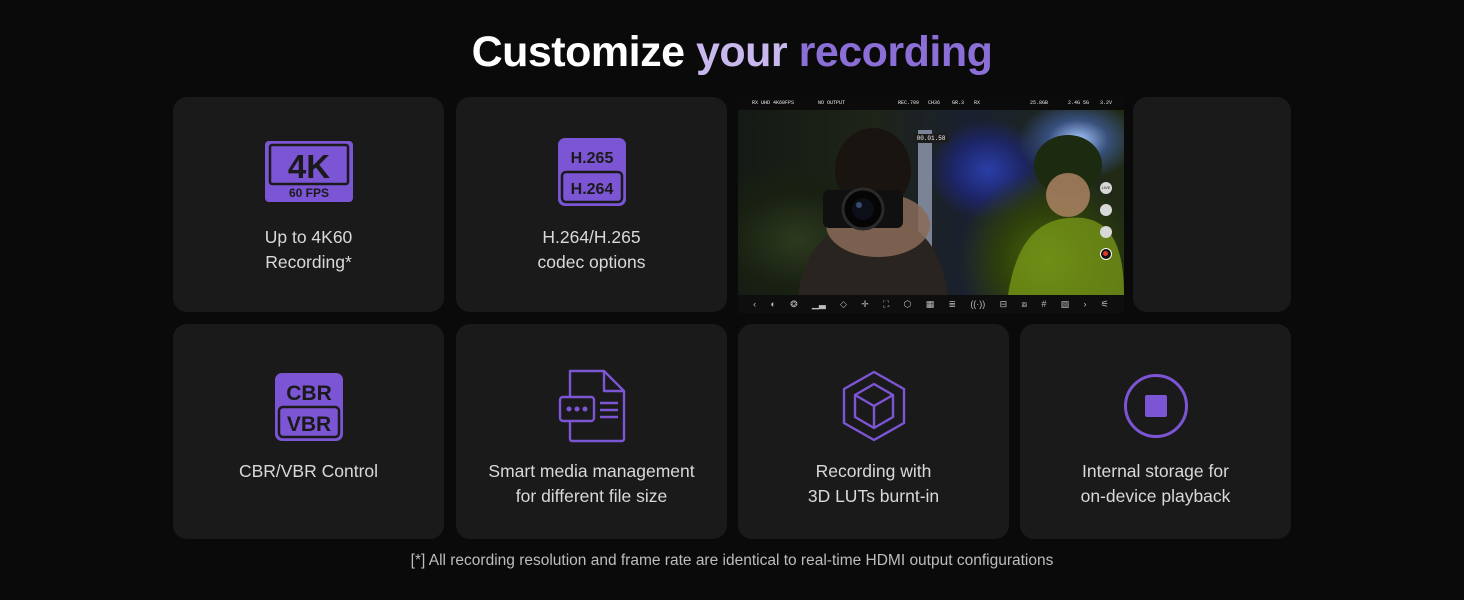  What do you see at coordinates (309, 393) in the screenshot?
I see `badge-text-cbr: CBR` at bounding box center [309, 393].